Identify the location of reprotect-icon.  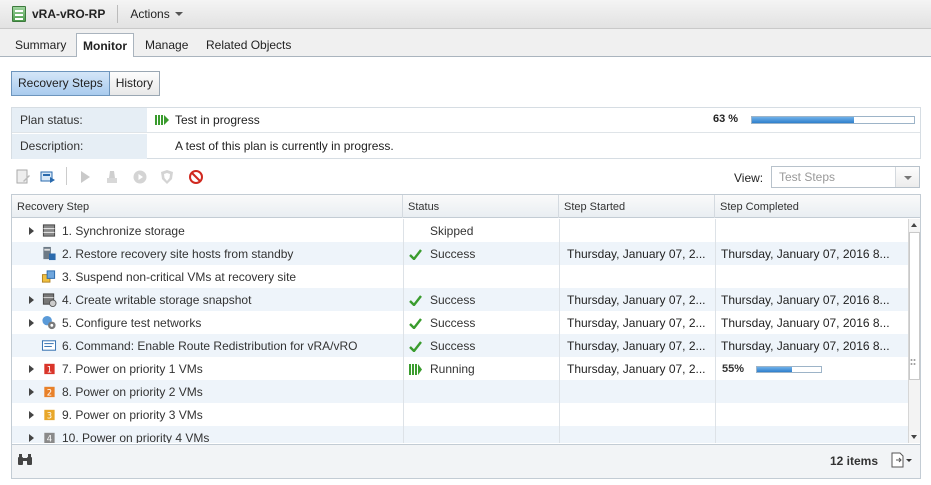
(140, 177).